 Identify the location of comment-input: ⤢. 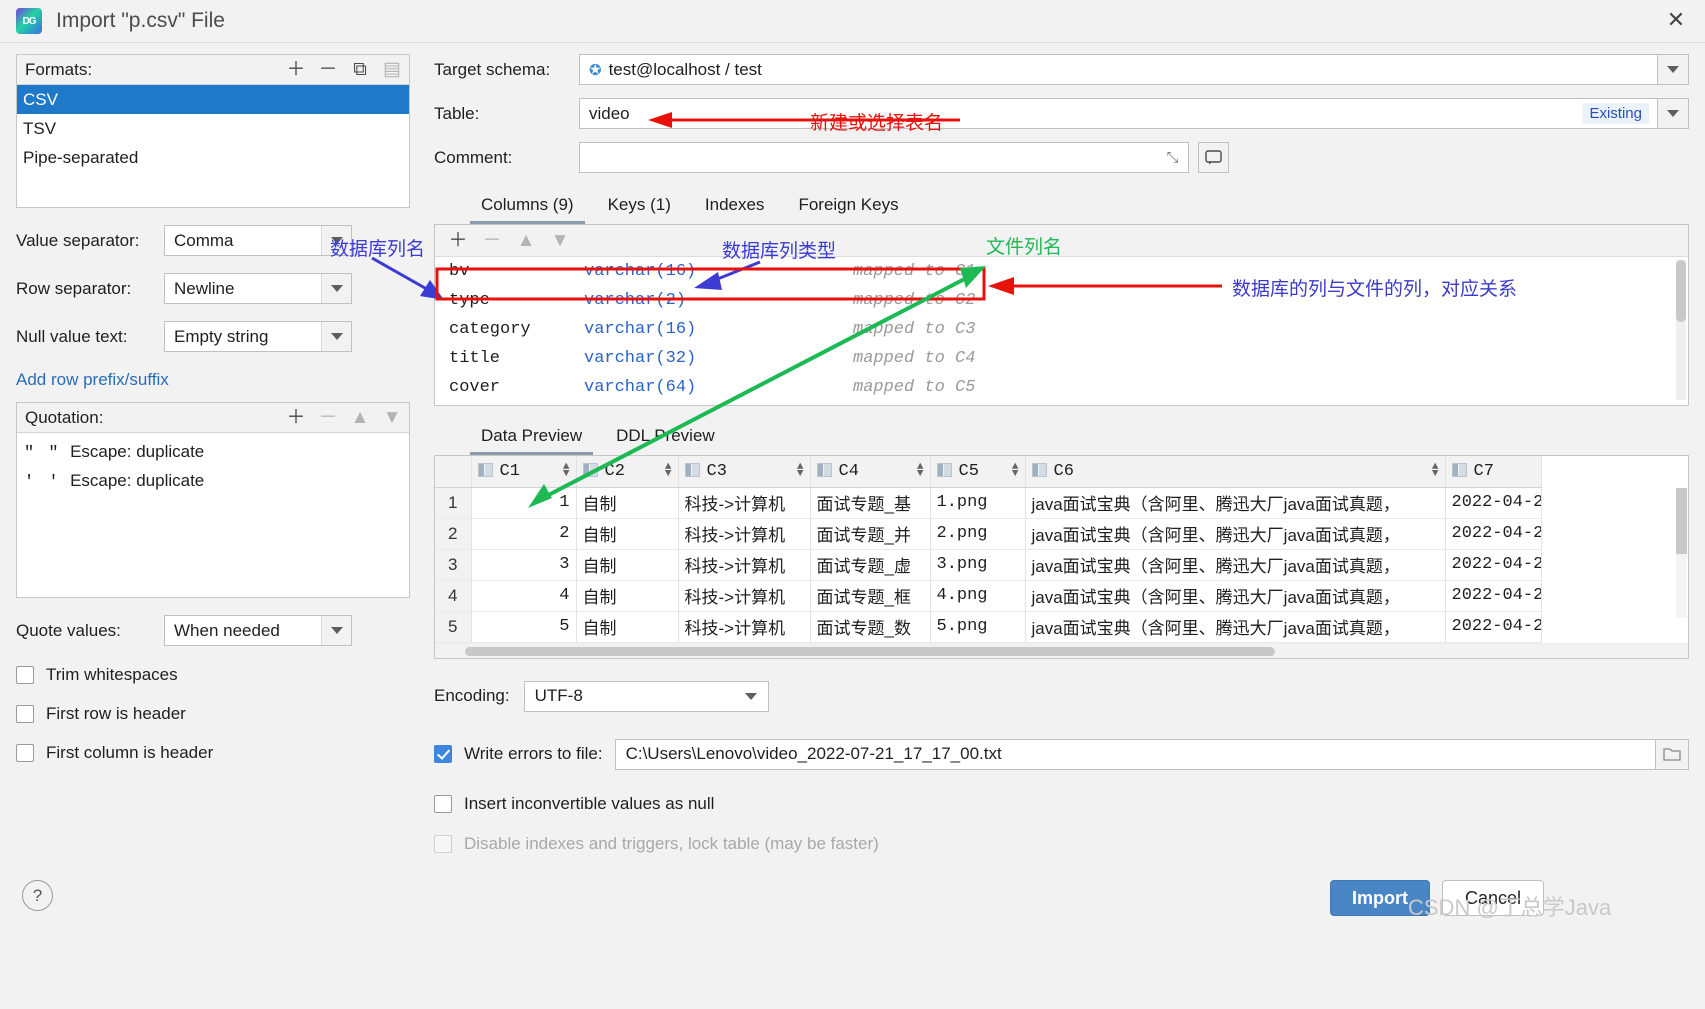
(884, 157).